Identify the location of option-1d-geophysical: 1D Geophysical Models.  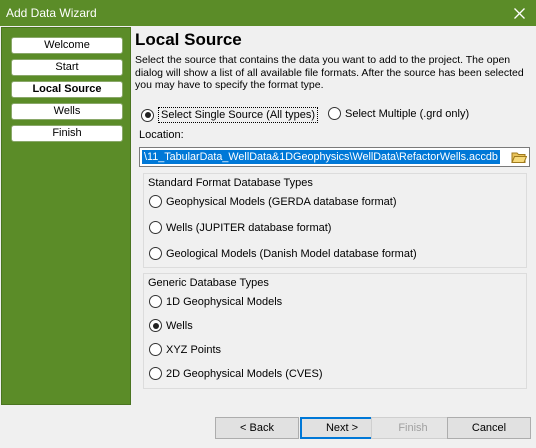
(215, 301).